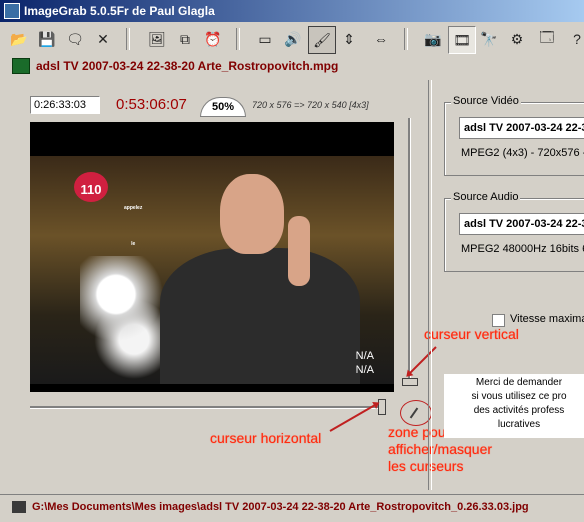 Image resolution: width=584 pixels, height=522 pixels. What do you see at coordinates (410, 382) in the screenshot?
I see `vertical-cursor` at bounding box center [410, 382].